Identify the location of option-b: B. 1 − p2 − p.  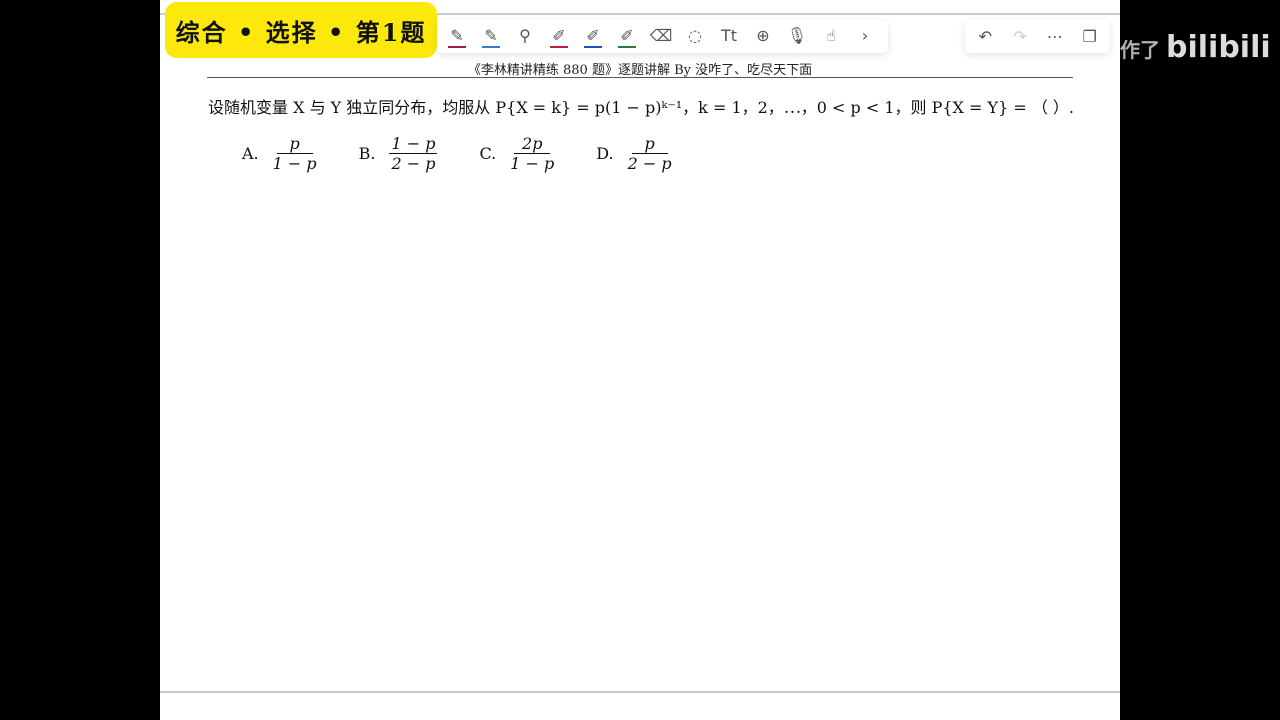
(398, 153).